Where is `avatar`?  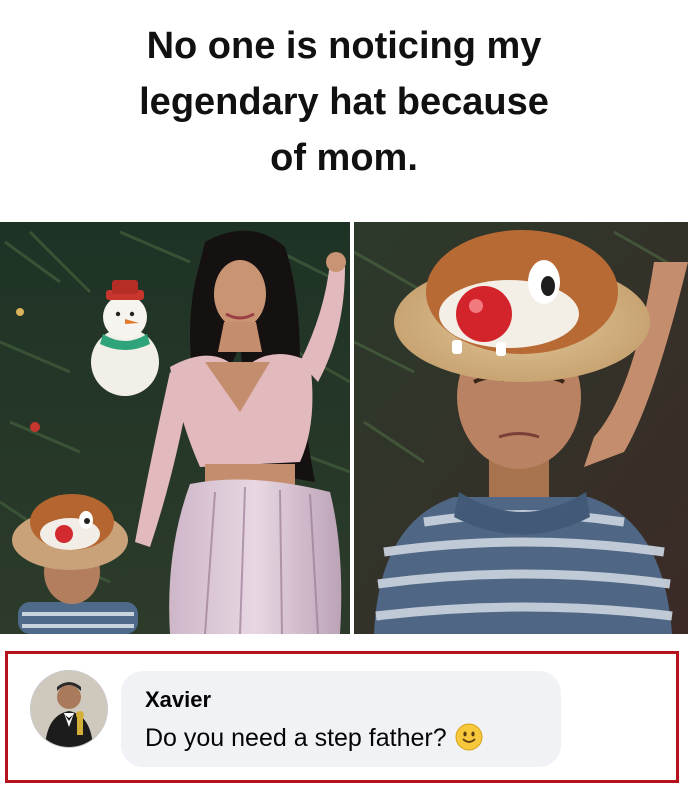
avatar is located at coordinates (69, 709).